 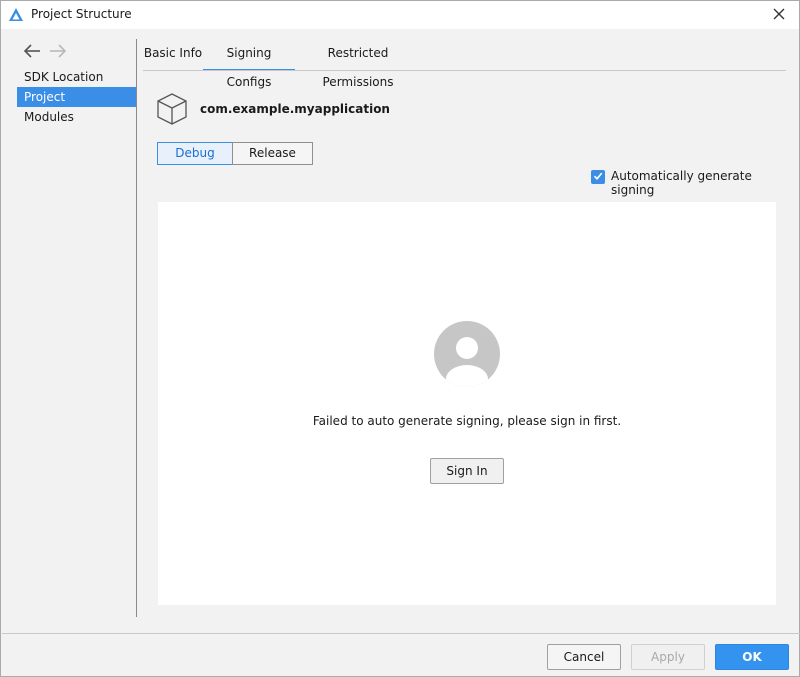 What do you see at coordinates (752, 657) in the screenshot?
I see `ok-button: OK` at bounding box center [752, 657].